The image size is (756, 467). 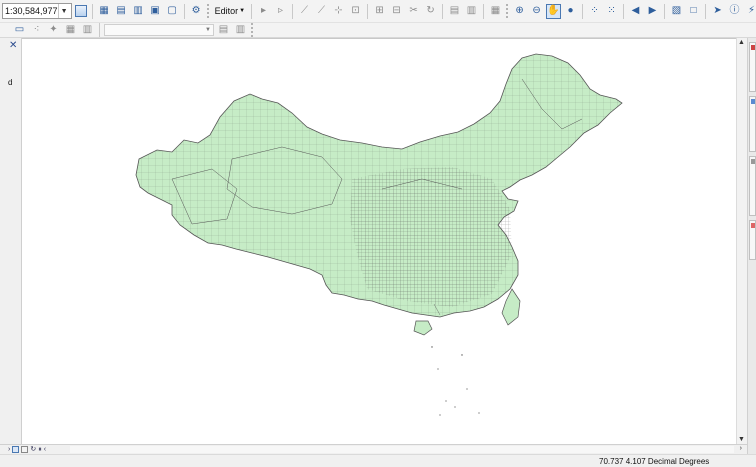 What do you see at coordinates (753, 161) in the screenshot?
I see `toolbox-icon` at bounding box center [753, 161].